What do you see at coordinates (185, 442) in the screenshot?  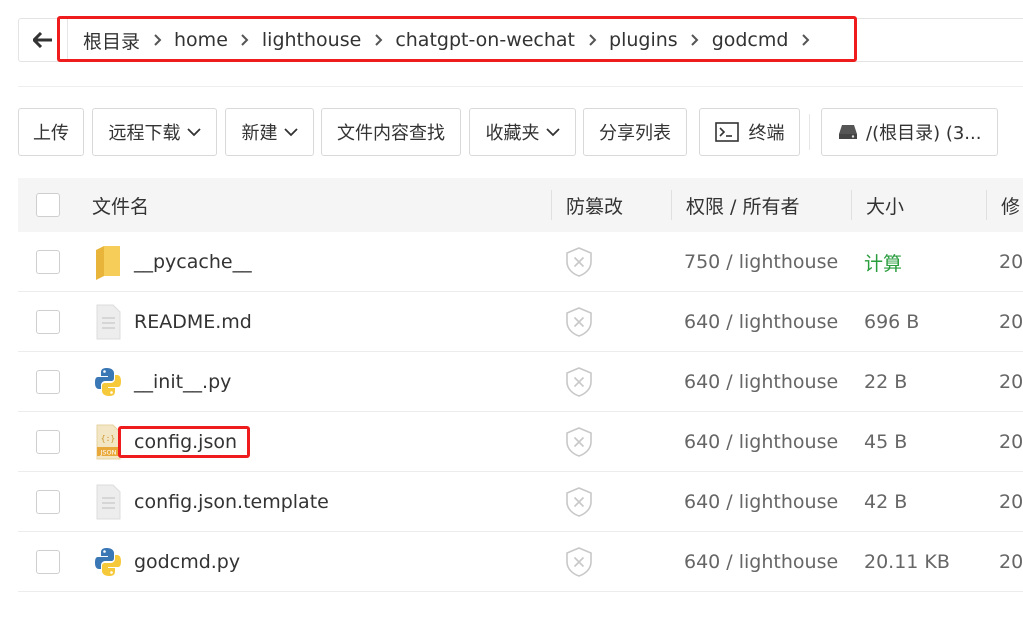 I see `file-name: config.json` at bounding box center [185, 442].